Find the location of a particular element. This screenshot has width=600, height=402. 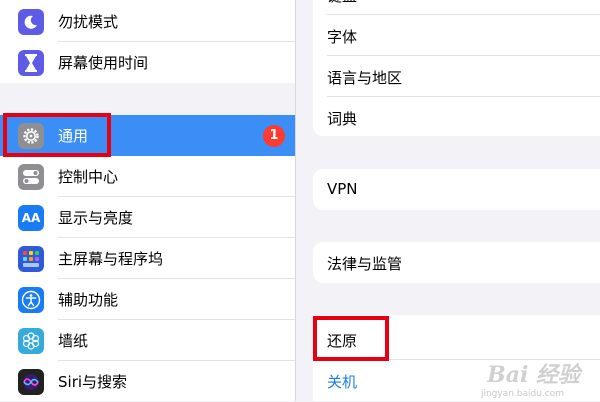

setting-row-vpn: VPN is located at coordinates (456, 189).